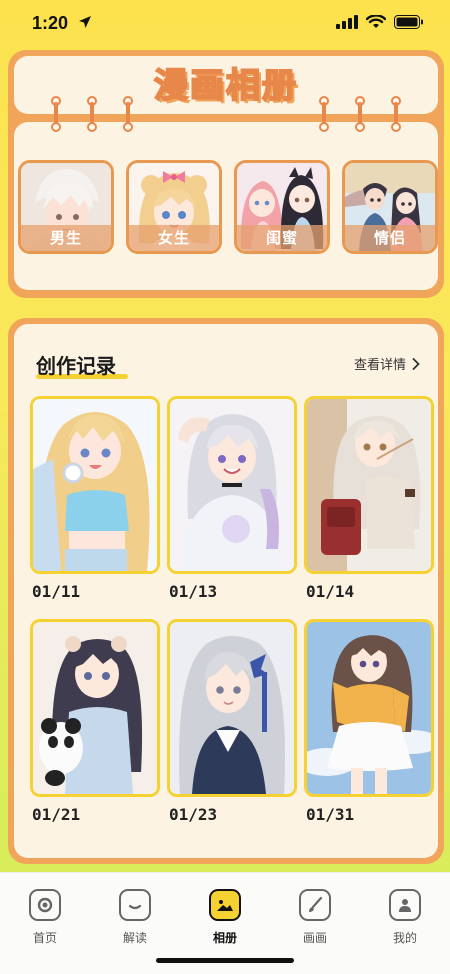  Describe the element at coordinates (330, 591) in the screenshot. I see `record-date: 01/14` at that location.